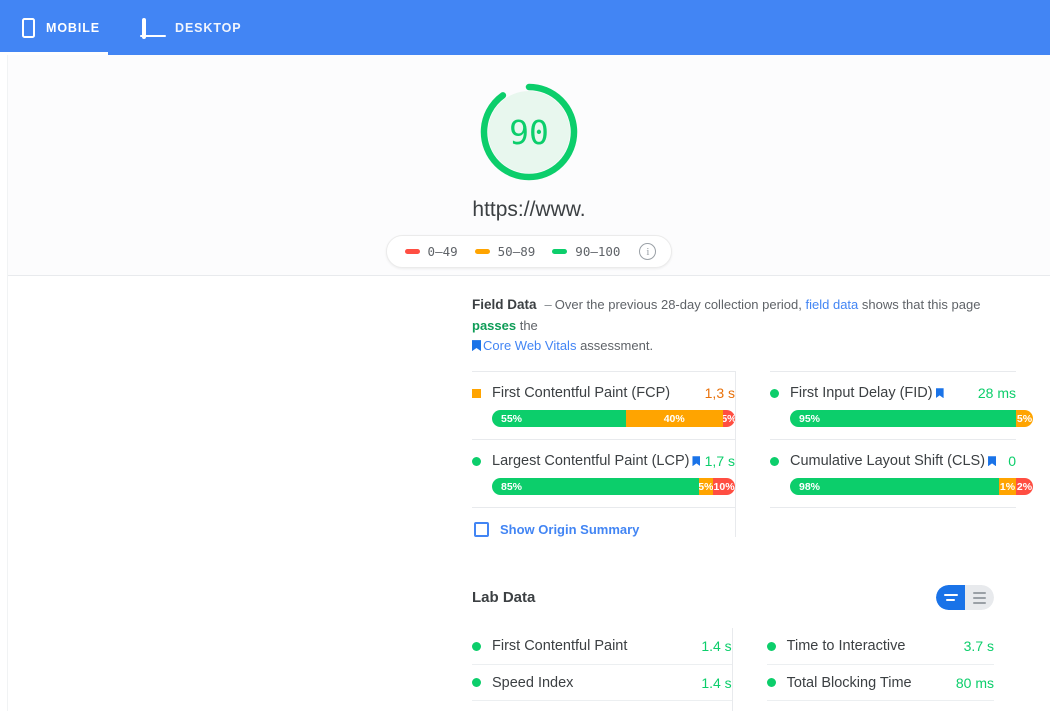 The height and width of the screenshot is (711, 1050). What do you see at coordinates (846, 646) in the screenshot?
I see `lab-metric-label: Time to Interactive` at bounding box center [846, 646].